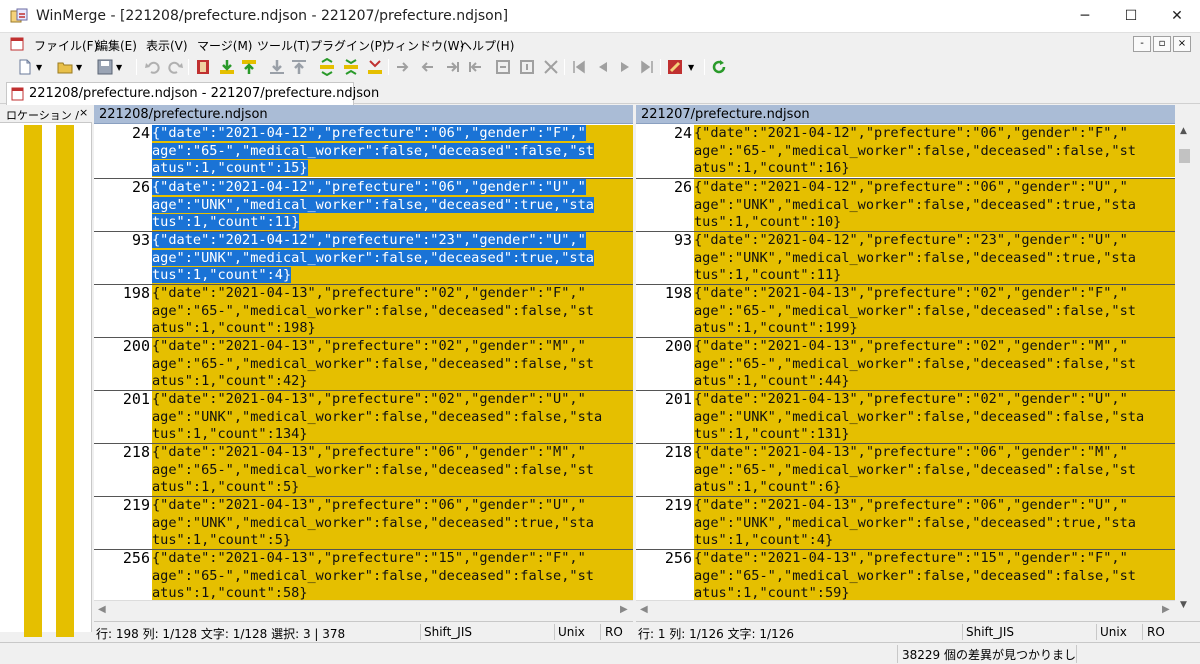 Image resolution: width=1200 pixels, height=664 pixels. Describe the element at coordinates (83, 112) in the screenshot. I see `location-pane-close-button: ×` at that location.